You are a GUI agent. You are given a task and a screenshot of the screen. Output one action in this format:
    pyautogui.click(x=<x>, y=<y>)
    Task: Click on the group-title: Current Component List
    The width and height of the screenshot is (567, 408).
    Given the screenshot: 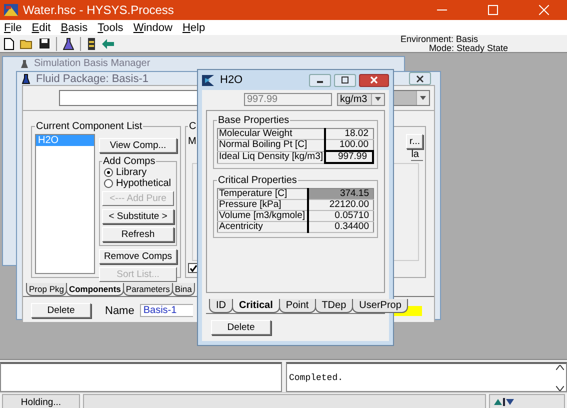 What is the action you would take?
    pyautogui.click(x=89, y=126)
    